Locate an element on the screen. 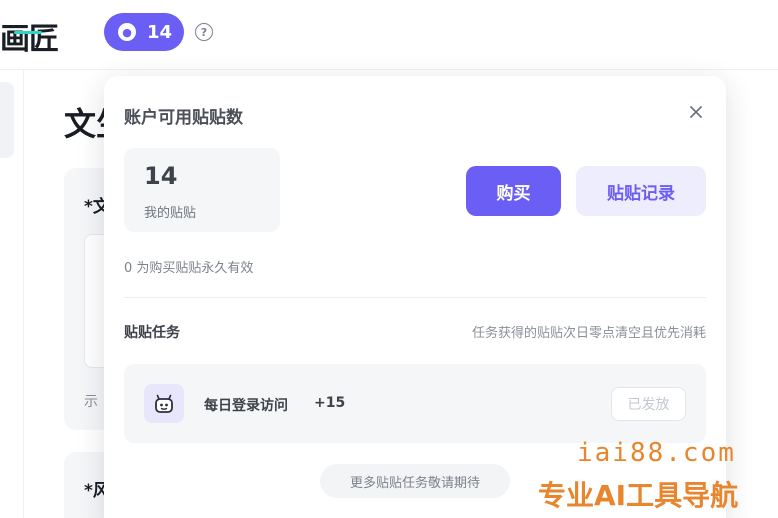  tasks-title: 贴贴任务 is located at coordinates (152, 333).